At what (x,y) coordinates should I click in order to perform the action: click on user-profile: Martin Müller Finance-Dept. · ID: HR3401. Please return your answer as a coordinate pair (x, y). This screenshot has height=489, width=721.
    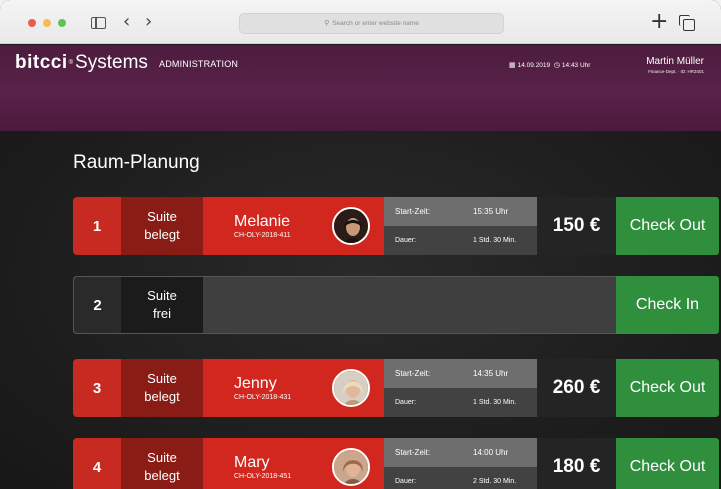
    Looking at the image, I should click on (675, 65).